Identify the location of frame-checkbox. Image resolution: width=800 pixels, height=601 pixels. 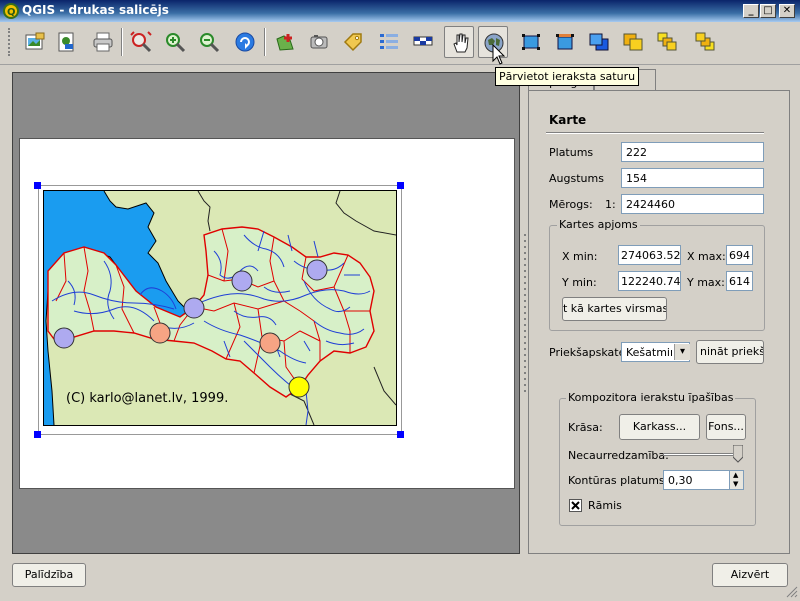
(575, 505).